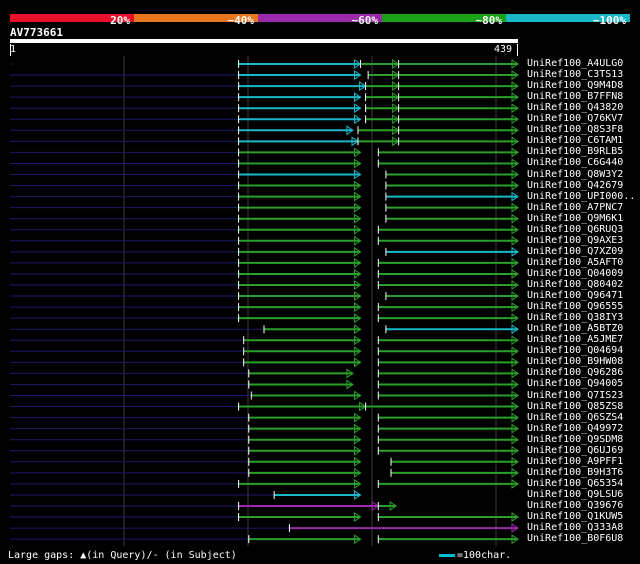 The width and height of the screenshot is (640, 564). Describe the element at coordinates (575, 506) in the screenshot. I see `hit-label: UniRef100_Q39676` at that location.